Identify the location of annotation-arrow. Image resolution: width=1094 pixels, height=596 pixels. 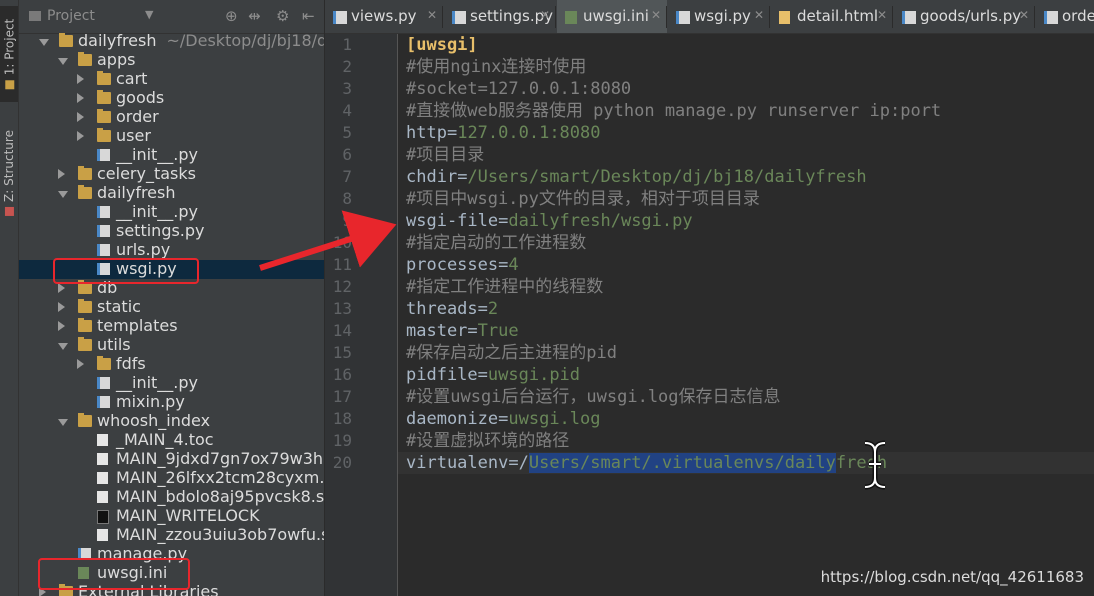
(328, 240).